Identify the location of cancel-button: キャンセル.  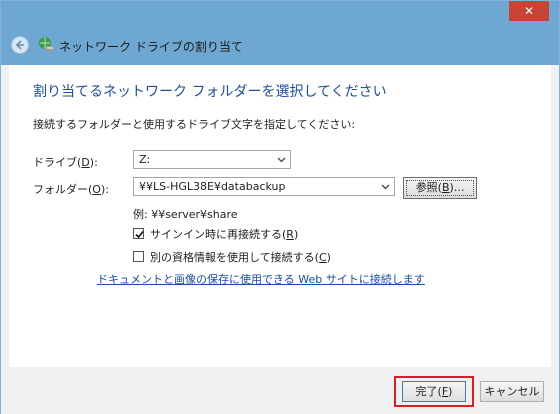
(512, 391).